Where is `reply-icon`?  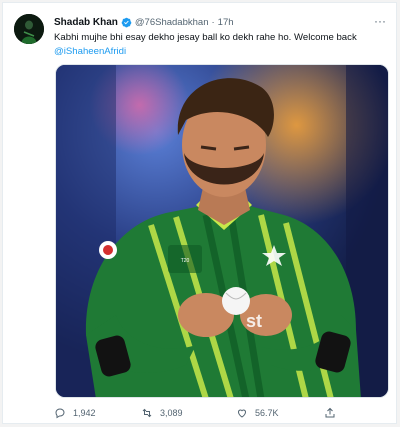 reply-icon is located at coordinates (60, 413).